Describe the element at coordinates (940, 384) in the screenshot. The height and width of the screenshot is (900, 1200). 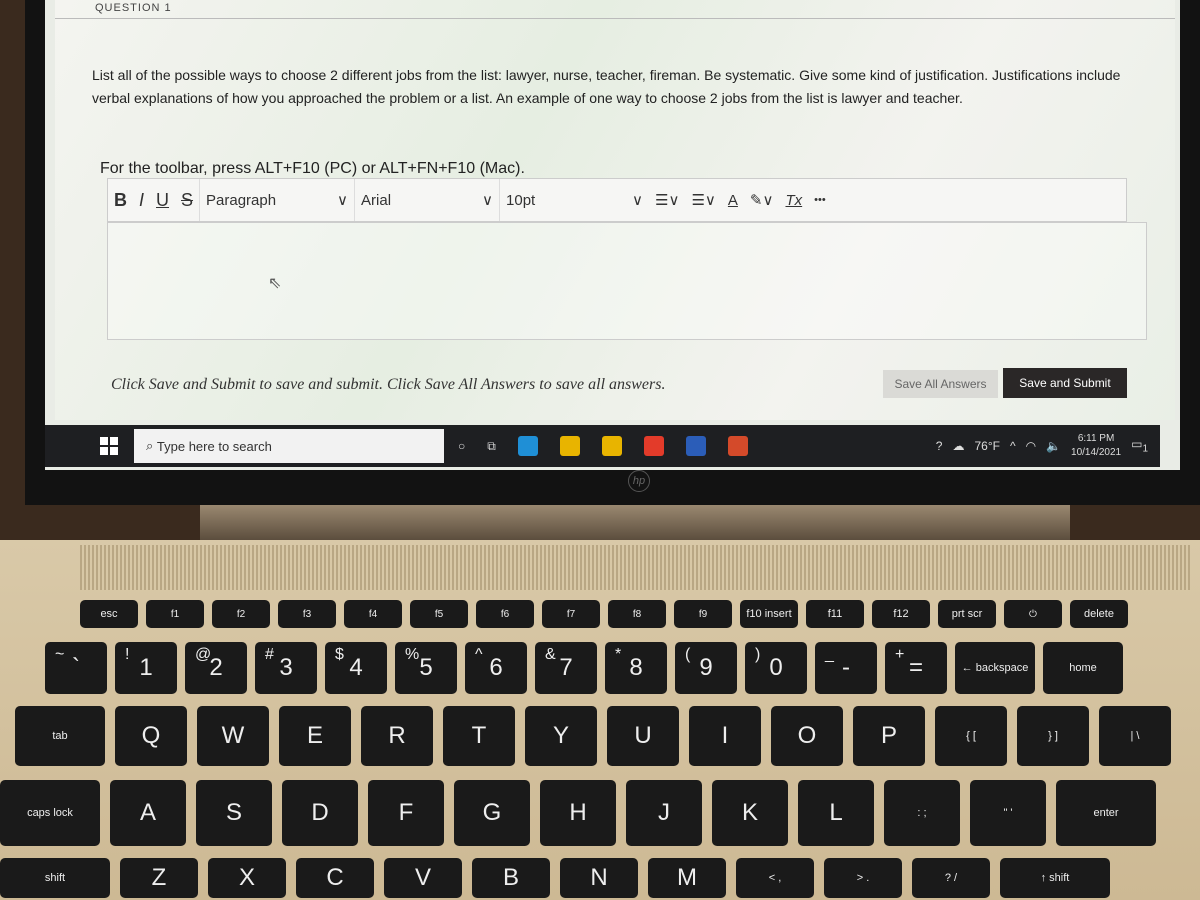
I see `save-all-answers-button: Save All Answers` at that location.